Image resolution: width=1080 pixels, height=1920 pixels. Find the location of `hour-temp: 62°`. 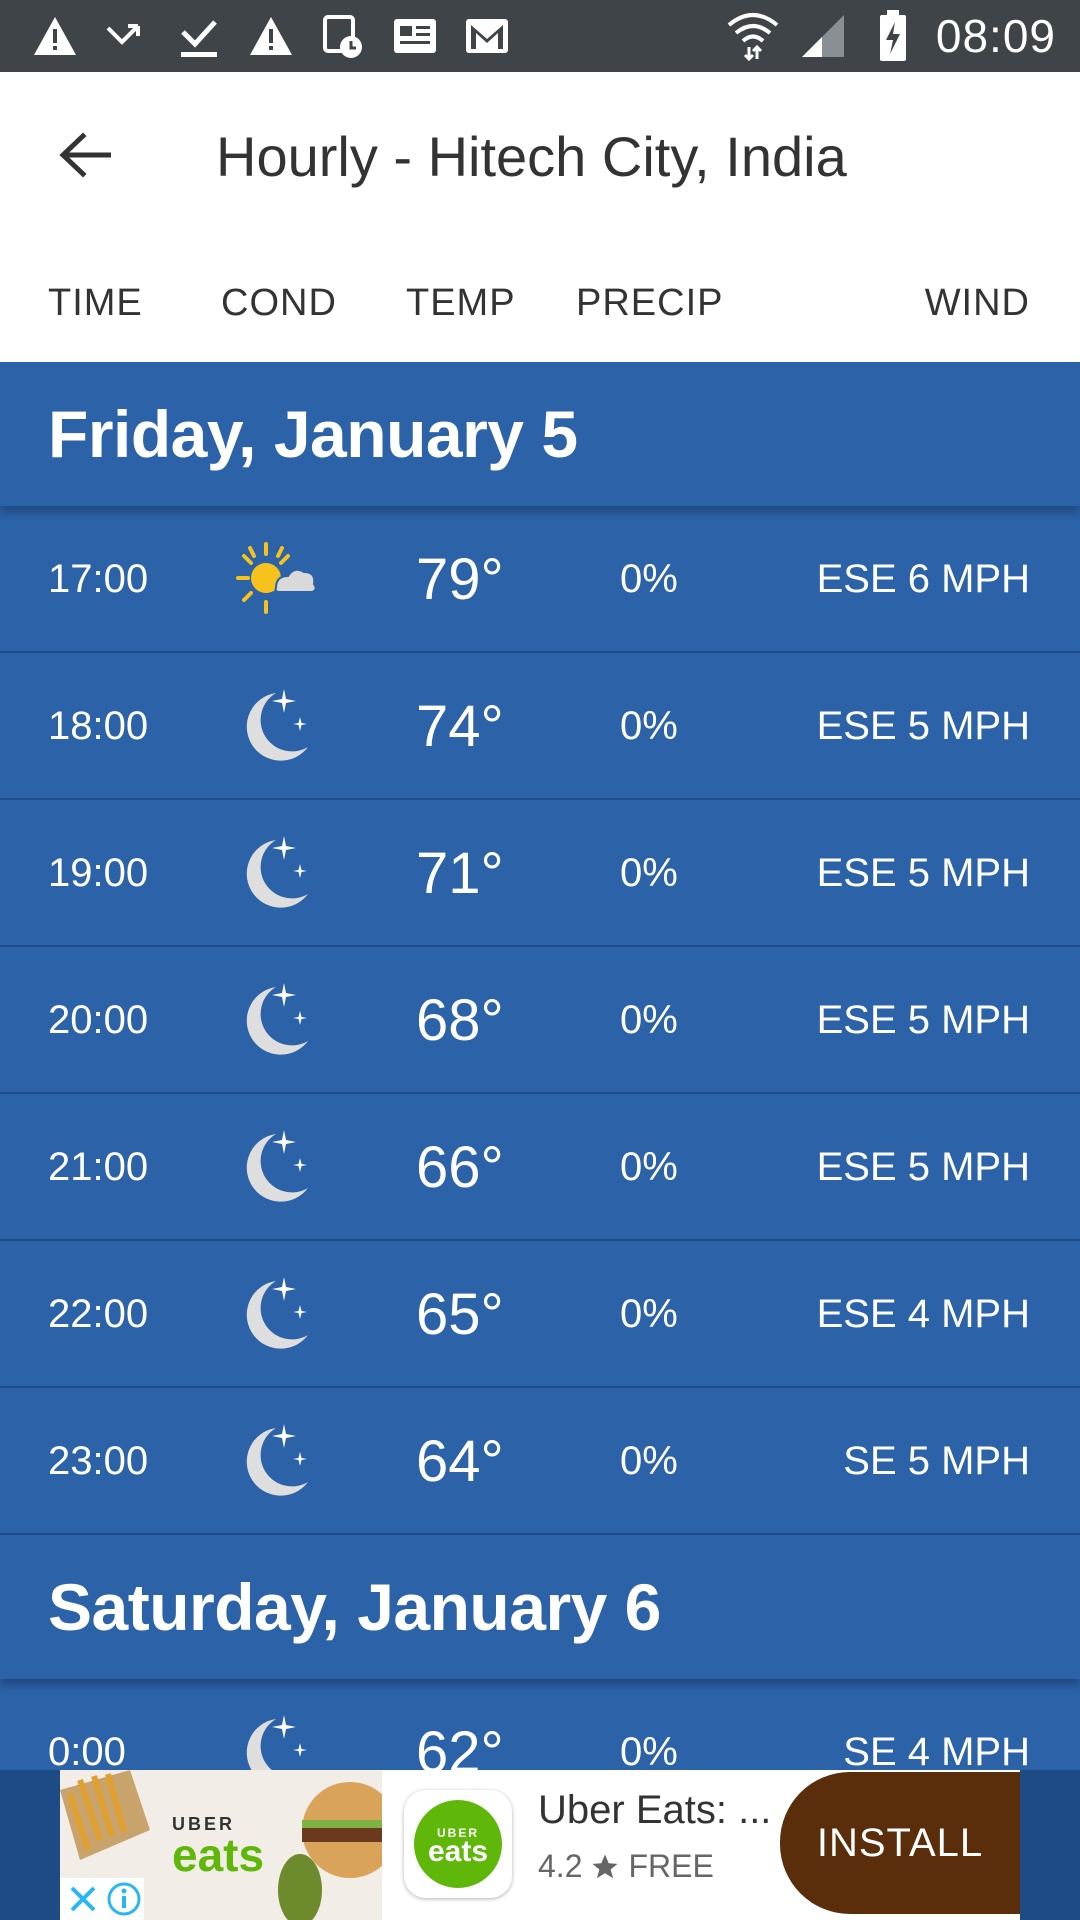

hour-temp: 62° is located at coordinates (460, 1745).